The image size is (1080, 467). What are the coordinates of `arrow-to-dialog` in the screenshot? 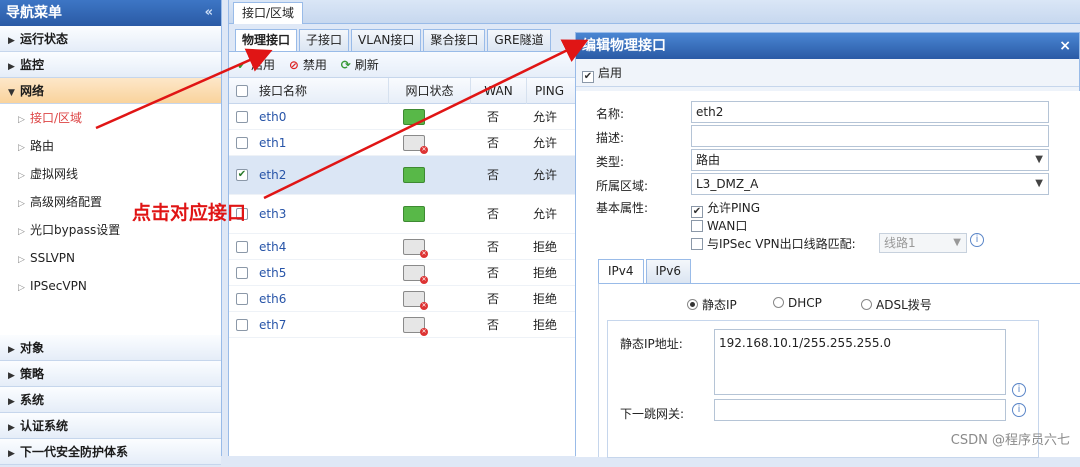 It's located at (426, 119).